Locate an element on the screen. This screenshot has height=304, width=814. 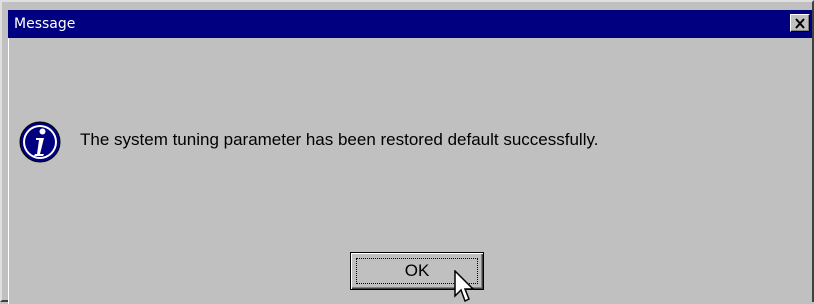
info-icon is located at coordinates (40, 142).